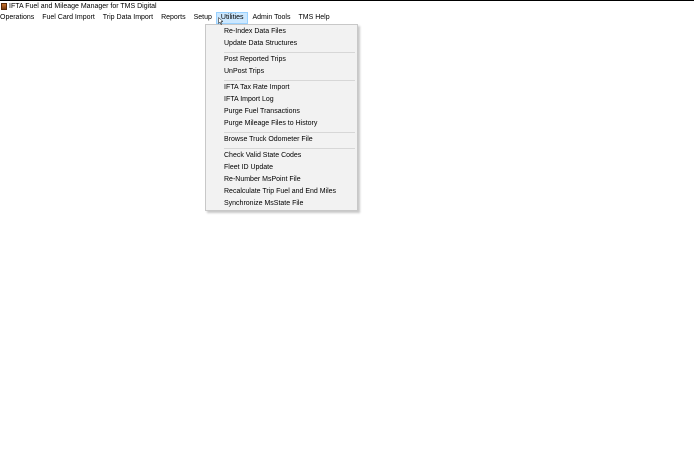 The image size is (694, 450). Describe the element at coordinates (271, 18) in the screenshot. I see `menu-admin-tools: Admin Tools` at that location.